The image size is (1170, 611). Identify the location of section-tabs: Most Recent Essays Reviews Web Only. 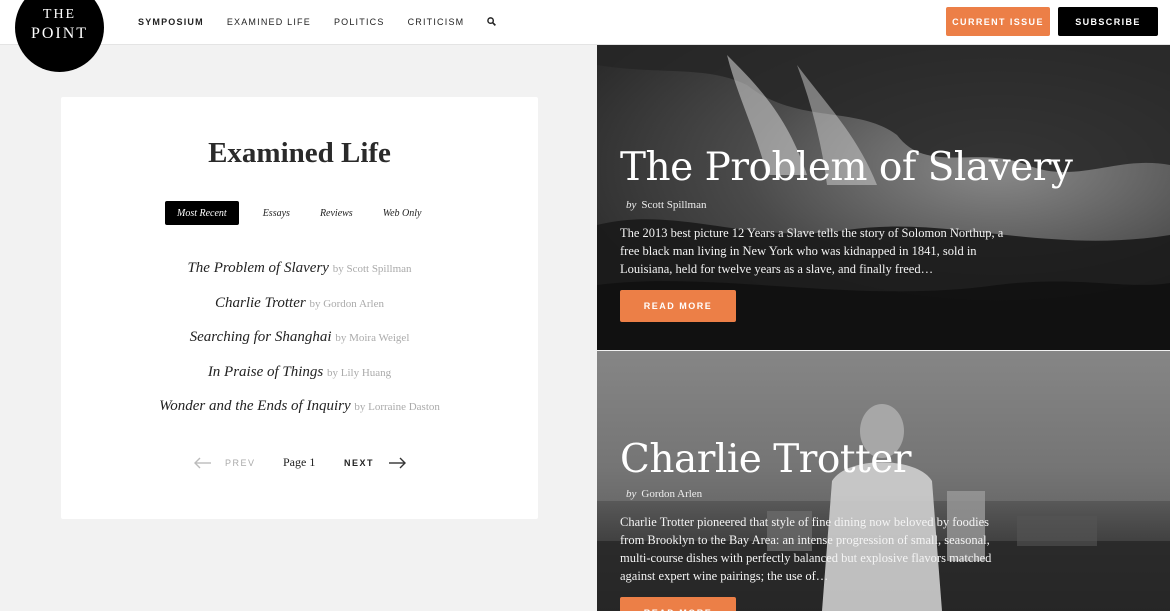
(299, 213).